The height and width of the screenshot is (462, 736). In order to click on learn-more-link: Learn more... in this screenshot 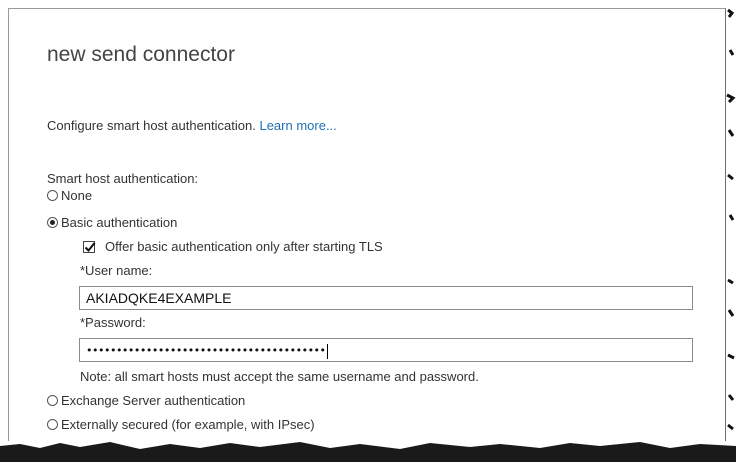, I will do `click(297, 125)`.